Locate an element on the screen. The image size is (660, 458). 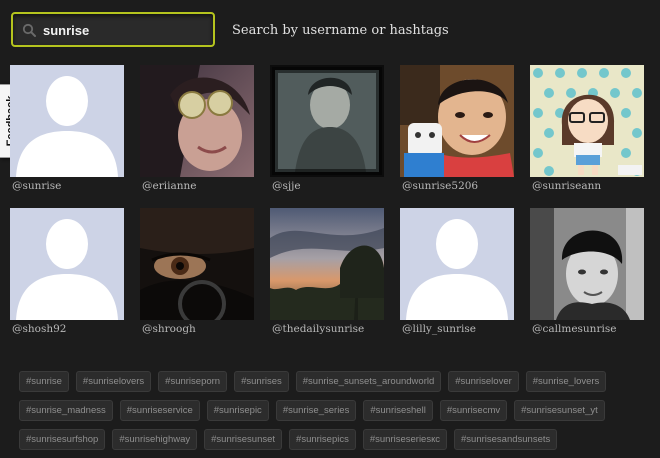
username-link: @sunrise is located at coordinates (36, 186).